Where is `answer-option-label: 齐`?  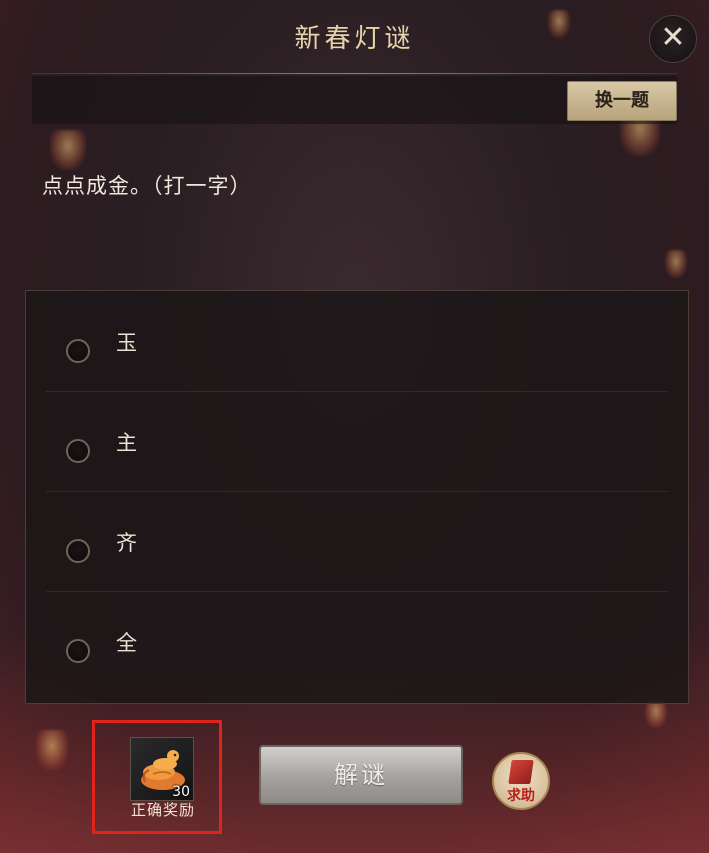
answer-option-label: 齐 is located at coordinates (126, 543).